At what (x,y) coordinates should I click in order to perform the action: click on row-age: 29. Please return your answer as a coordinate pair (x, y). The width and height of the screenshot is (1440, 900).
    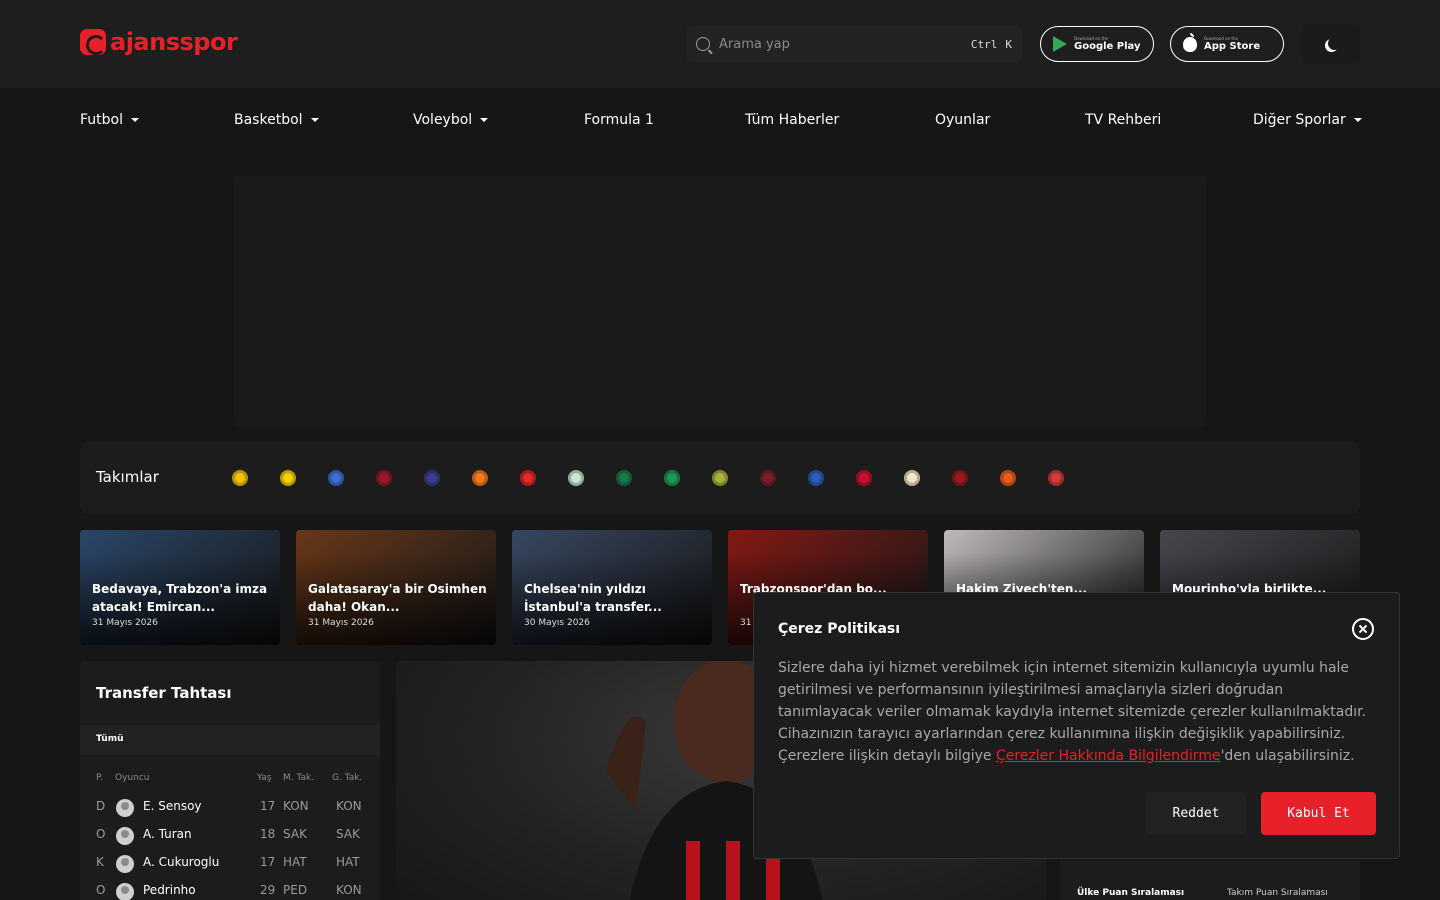
    Looking at the image, I should click on (268, 890).